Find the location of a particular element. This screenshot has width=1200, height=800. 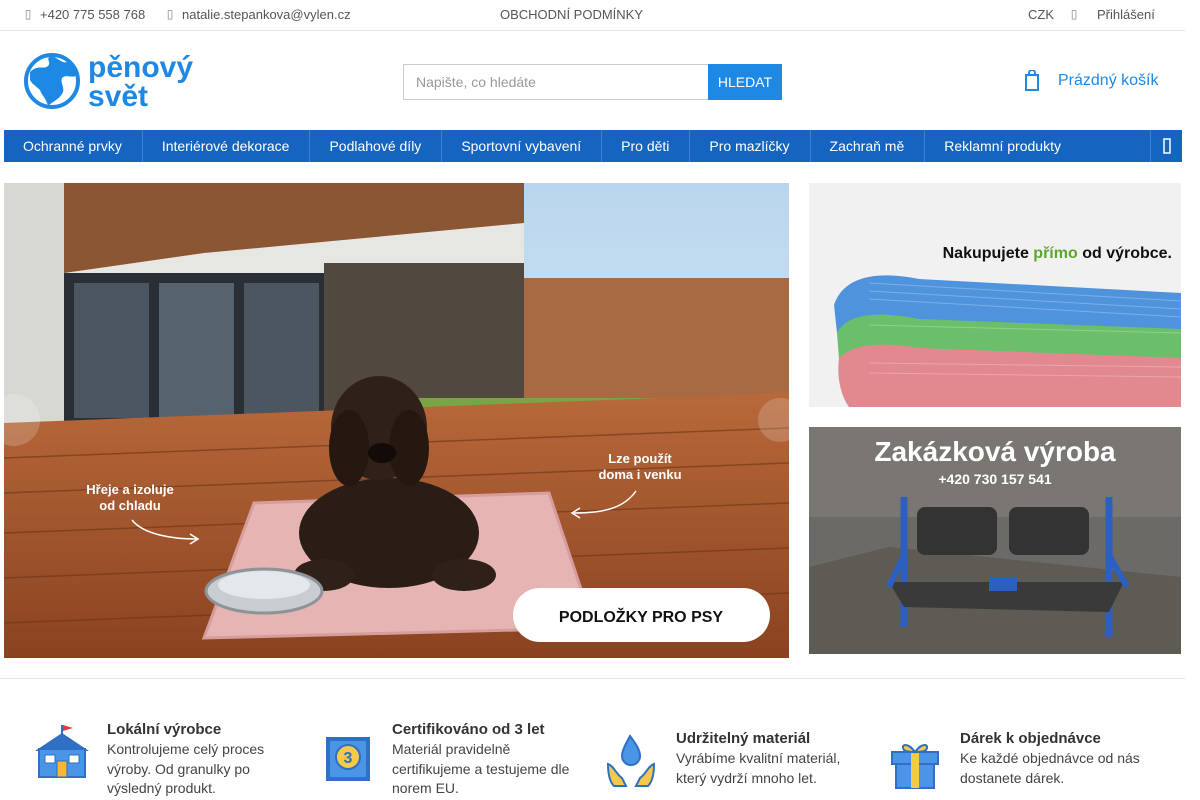

cart-link: Prázdný košík is located at coordinates (1091, 81).